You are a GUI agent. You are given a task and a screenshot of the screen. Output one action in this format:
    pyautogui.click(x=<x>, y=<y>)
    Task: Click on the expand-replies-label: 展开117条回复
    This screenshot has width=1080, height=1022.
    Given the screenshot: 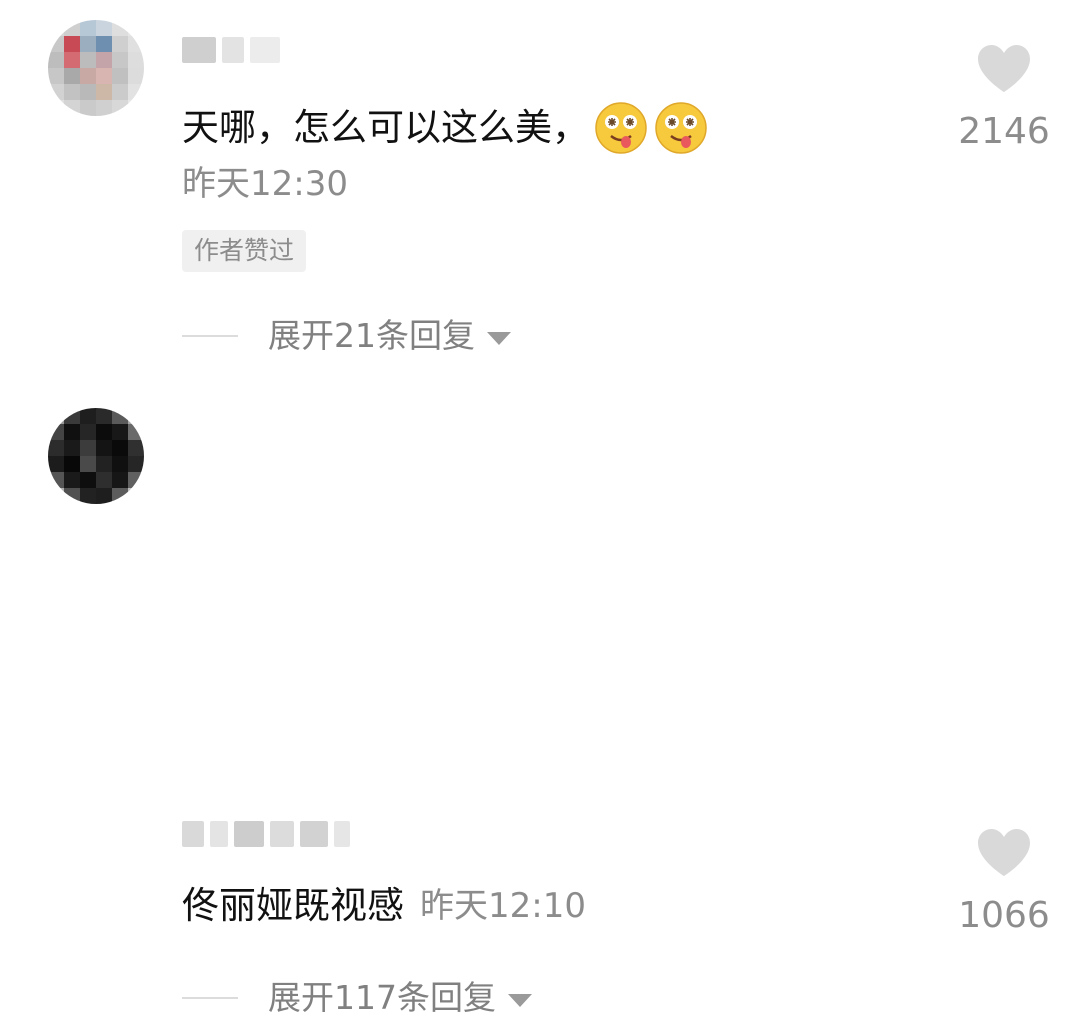 What is the action you would take?
    pyautogui.click(x=382, y=997)
    